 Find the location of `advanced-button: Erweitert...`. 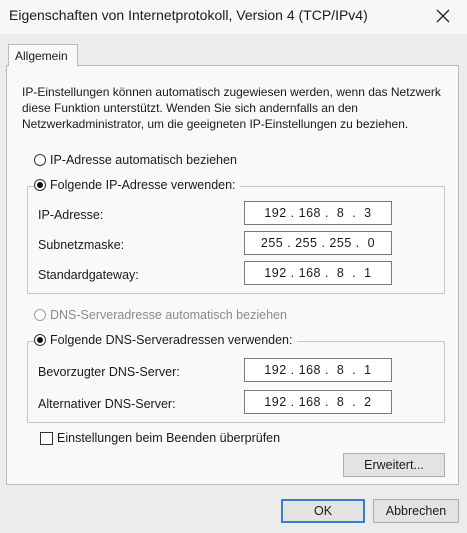

advanced-button: Erweitert... is located at coordinates (394, 465).